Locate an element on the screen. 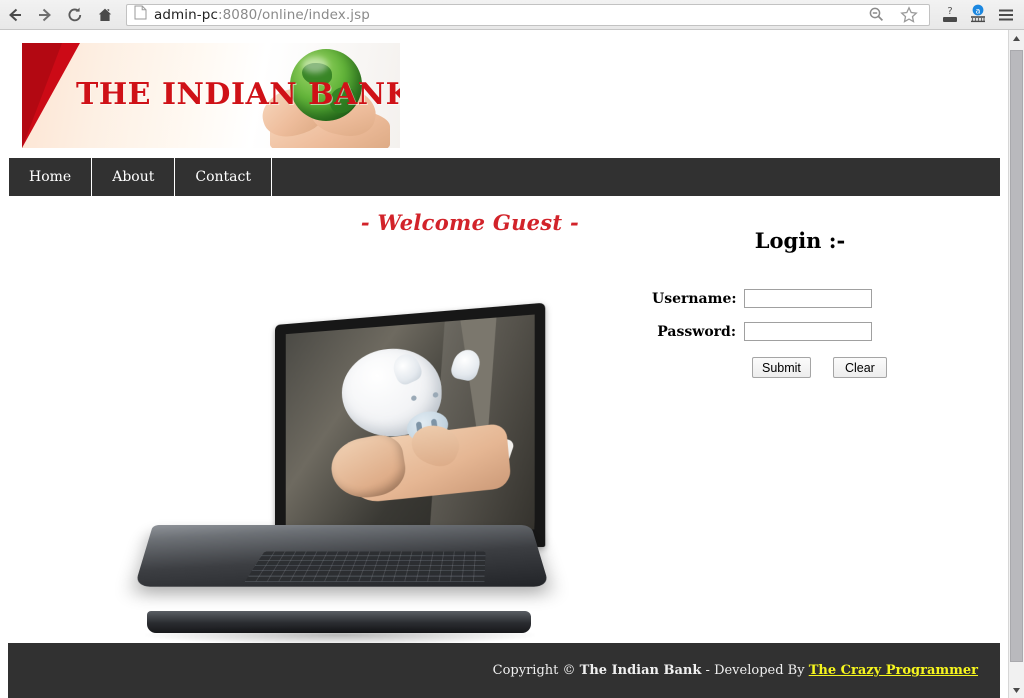  forward-arrow-icon is located at coordinates (45, 15).